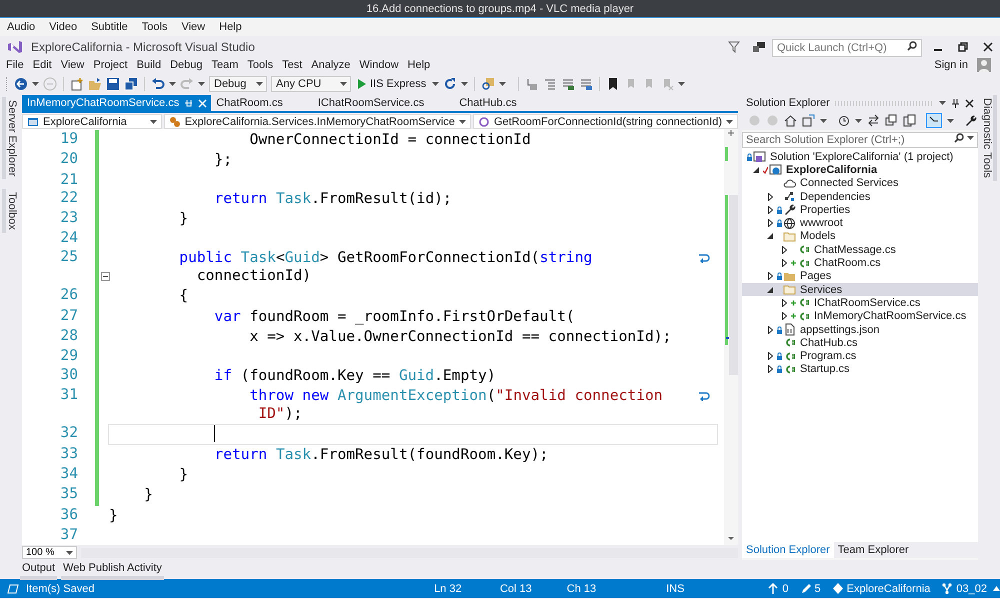 The width and height of the screenshot is (1000, 599). What do you see at coordinates (500, 103) in the screenshot?
I see `file-tab: ChatHub.cs` at bounding box center [500, 103].